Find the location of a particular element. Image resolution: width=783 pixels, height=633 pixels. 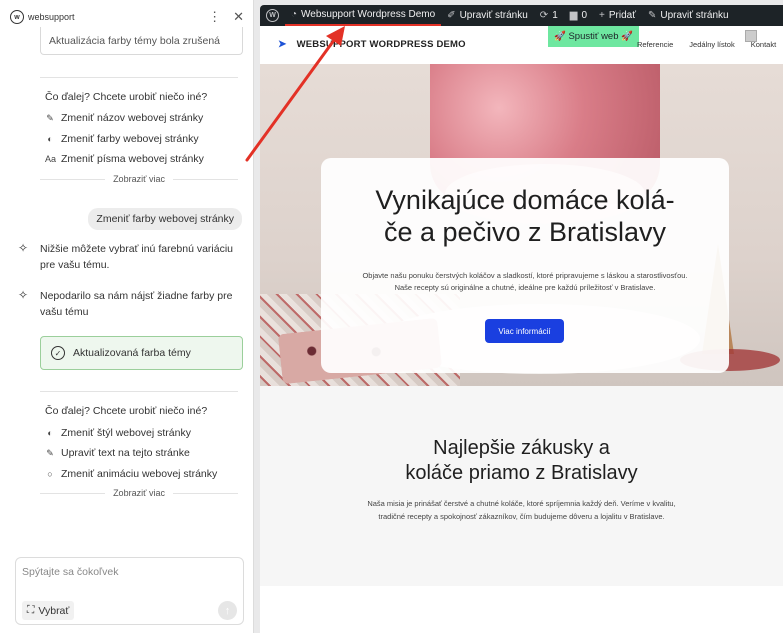

chat-composer: ⛶ Vybrať ↑ is located at coordinates (129, 591).